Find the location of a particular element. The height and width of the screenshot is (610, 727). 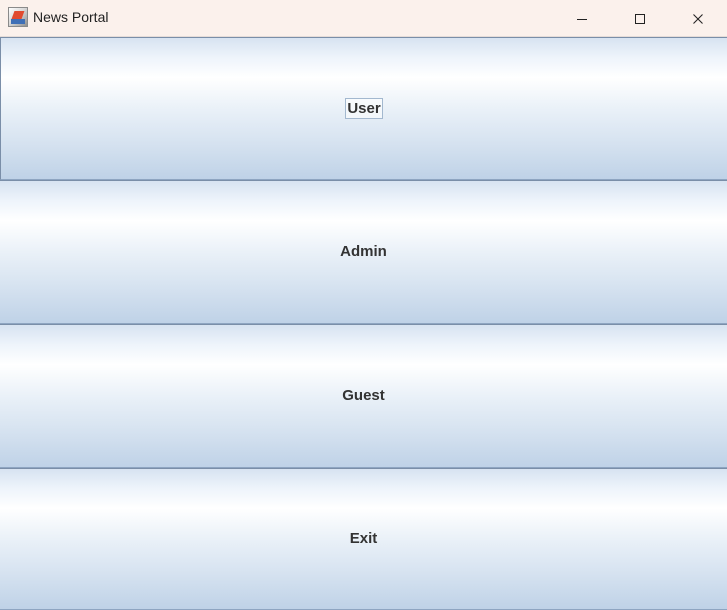

admin-button-label: Admin is located at coordinates (363, 251).